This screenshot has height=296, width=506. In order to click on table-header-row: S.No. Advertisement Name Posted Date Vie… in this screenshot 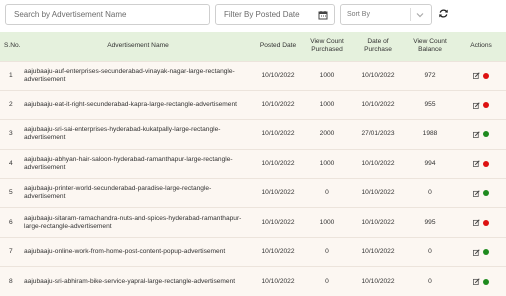, I will do `click(253, 46)`.